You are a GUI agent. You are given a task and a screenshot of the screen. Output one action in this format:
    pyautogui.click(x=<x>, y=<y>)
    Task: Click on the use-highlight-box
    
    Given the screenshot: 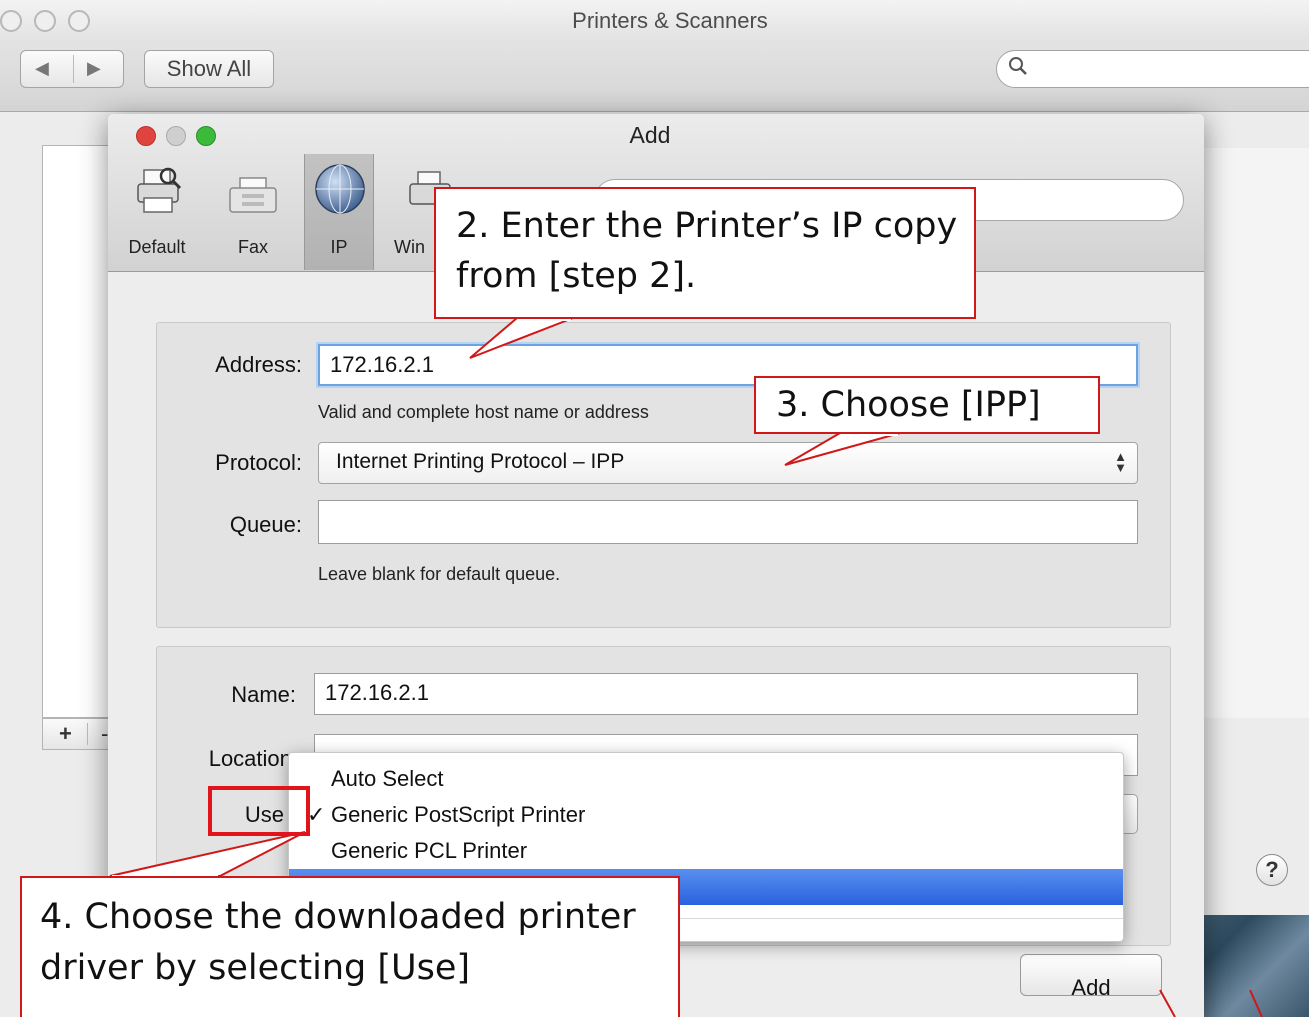 What is the action you would take?
    pyautogui.click(x=259, y=811)
    